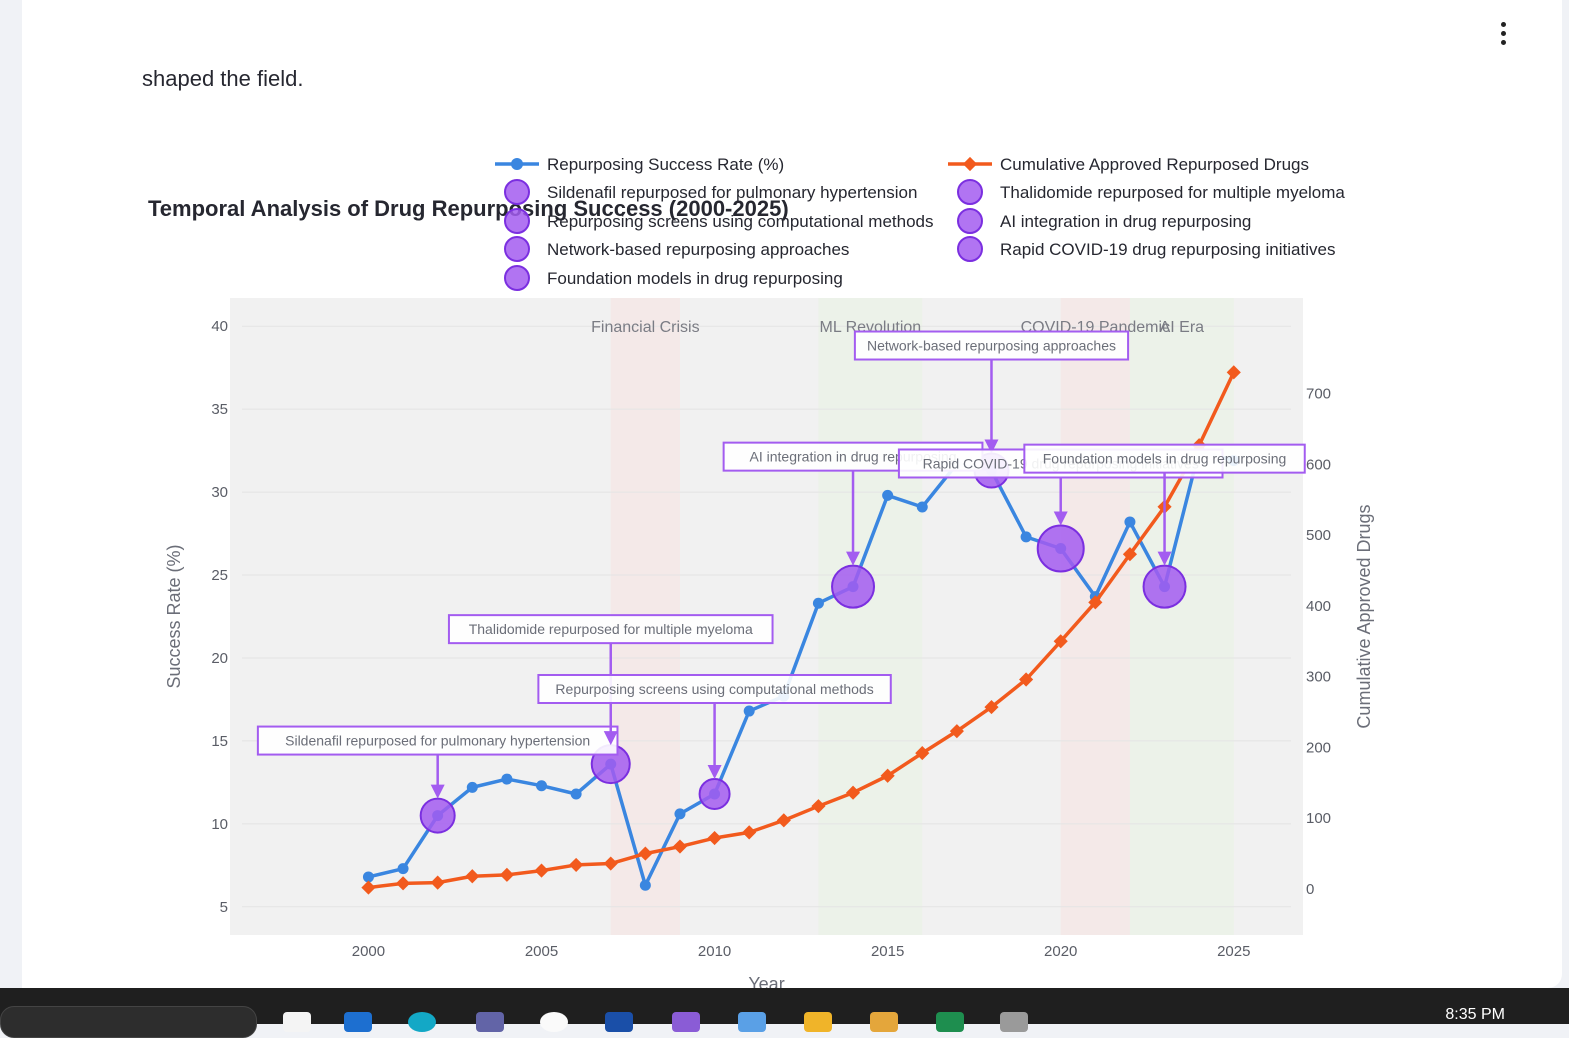 The image size is (1569, 1038). What do you see at coordinates (1233, 951) in the screenshot?
I see `x-tick-label: 2025` at bounding box center [1233, 951].